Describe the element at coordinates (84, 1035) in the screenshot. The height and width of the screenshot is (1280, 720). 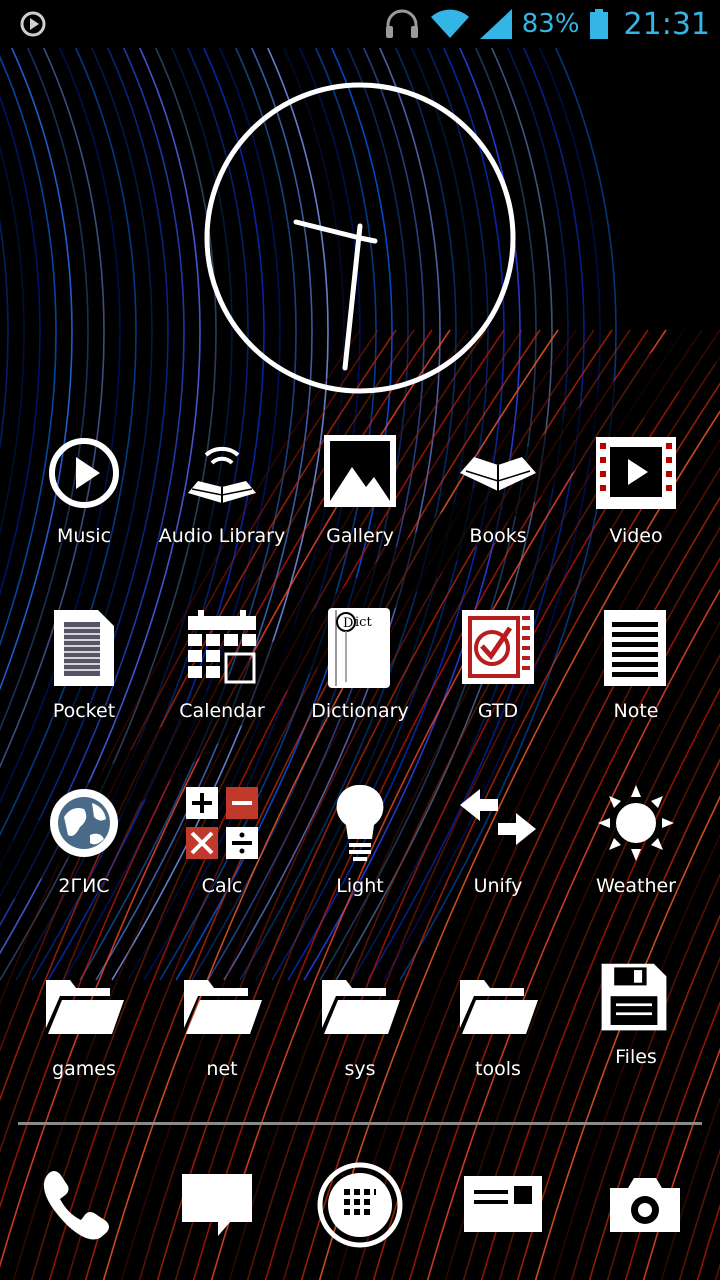
I see `folder-games: games` at that location.